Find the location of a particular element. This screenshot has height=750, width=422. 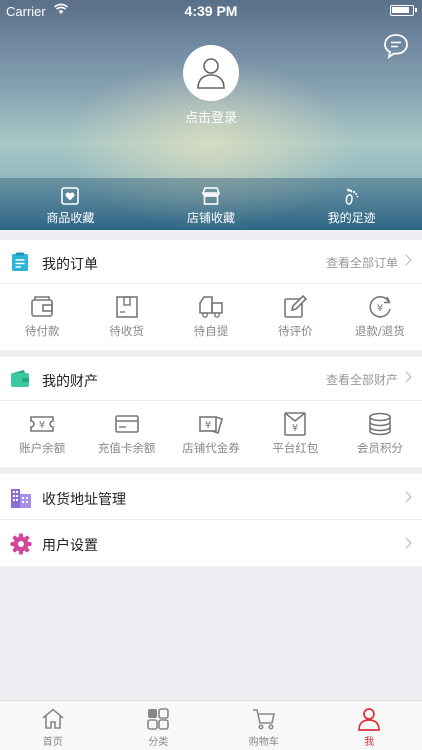

asset-red-packet: ¥ 平台红包 is located at coordinates (295, 434).